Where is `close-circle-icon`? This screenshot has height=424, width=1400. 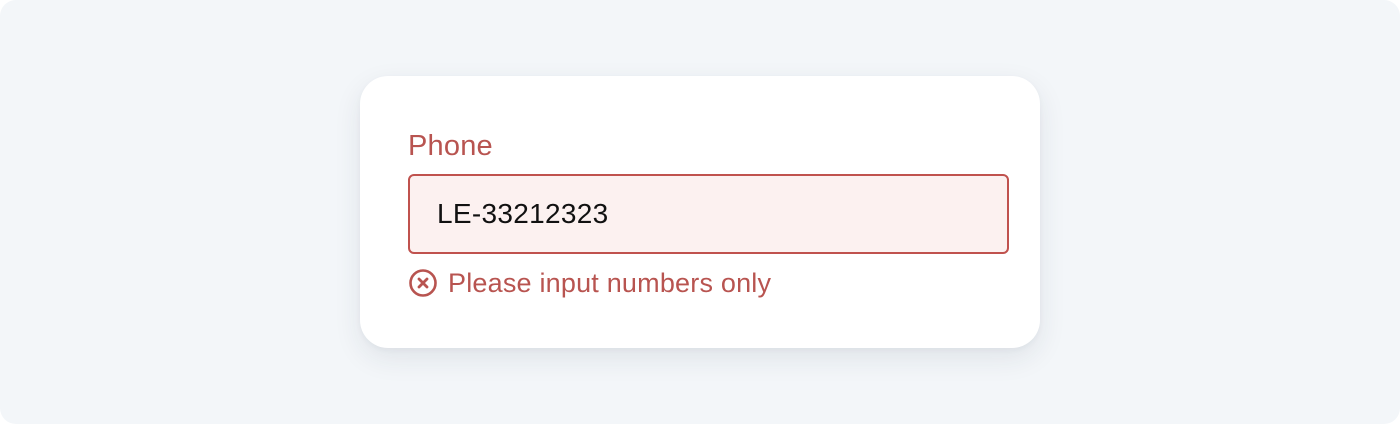 close-circle-icon is located at coordinates (423, 283).